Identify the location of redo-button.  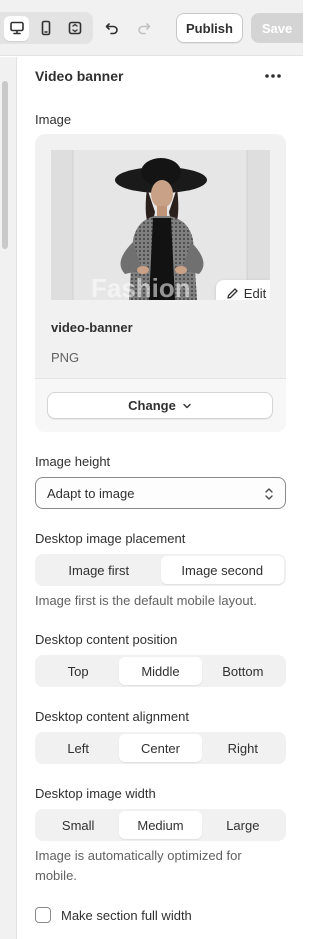
(144, 28).